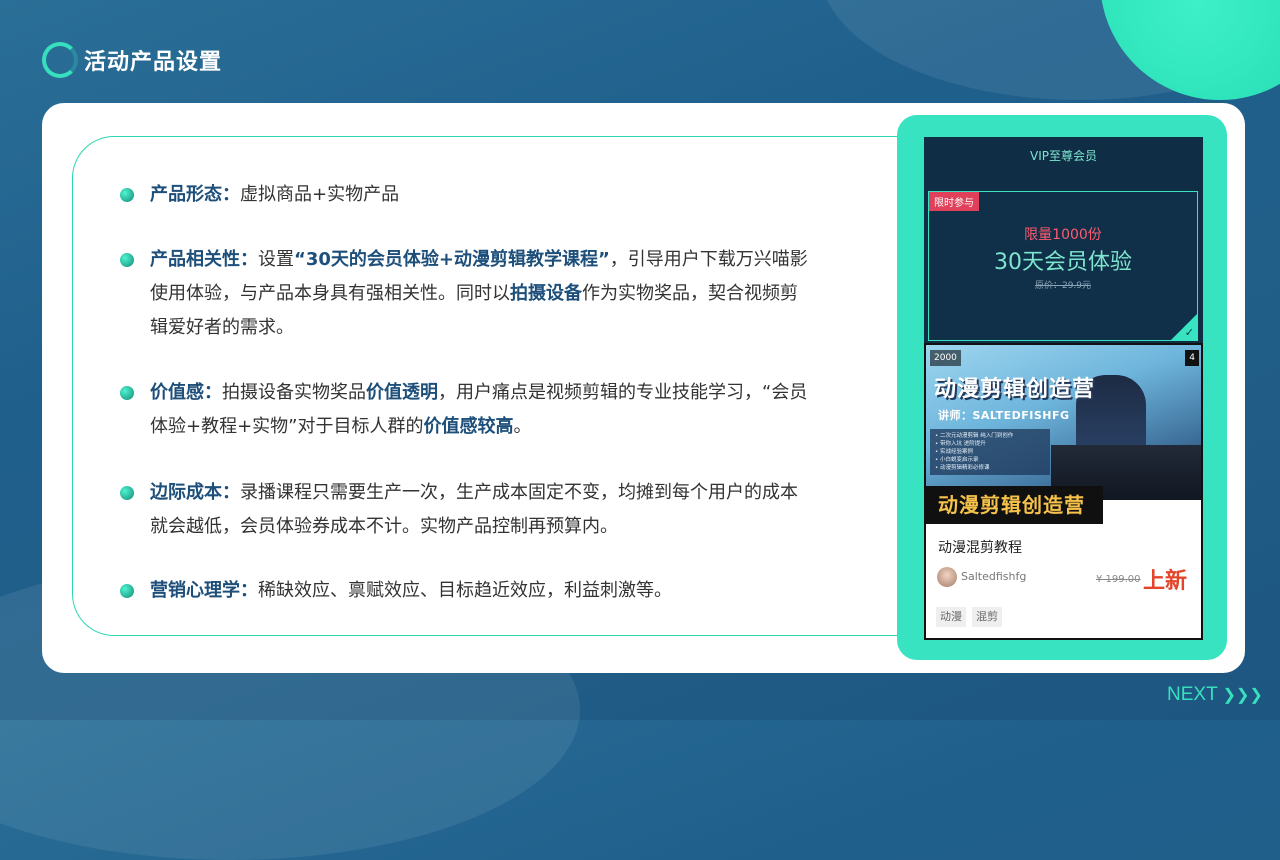 The height and width of the screenshot is (860, 1280). What do you see at coordinates (945, 358) in the screenshot?
I see `thumbnail-number: 2000` at bounding box center [945, 358].